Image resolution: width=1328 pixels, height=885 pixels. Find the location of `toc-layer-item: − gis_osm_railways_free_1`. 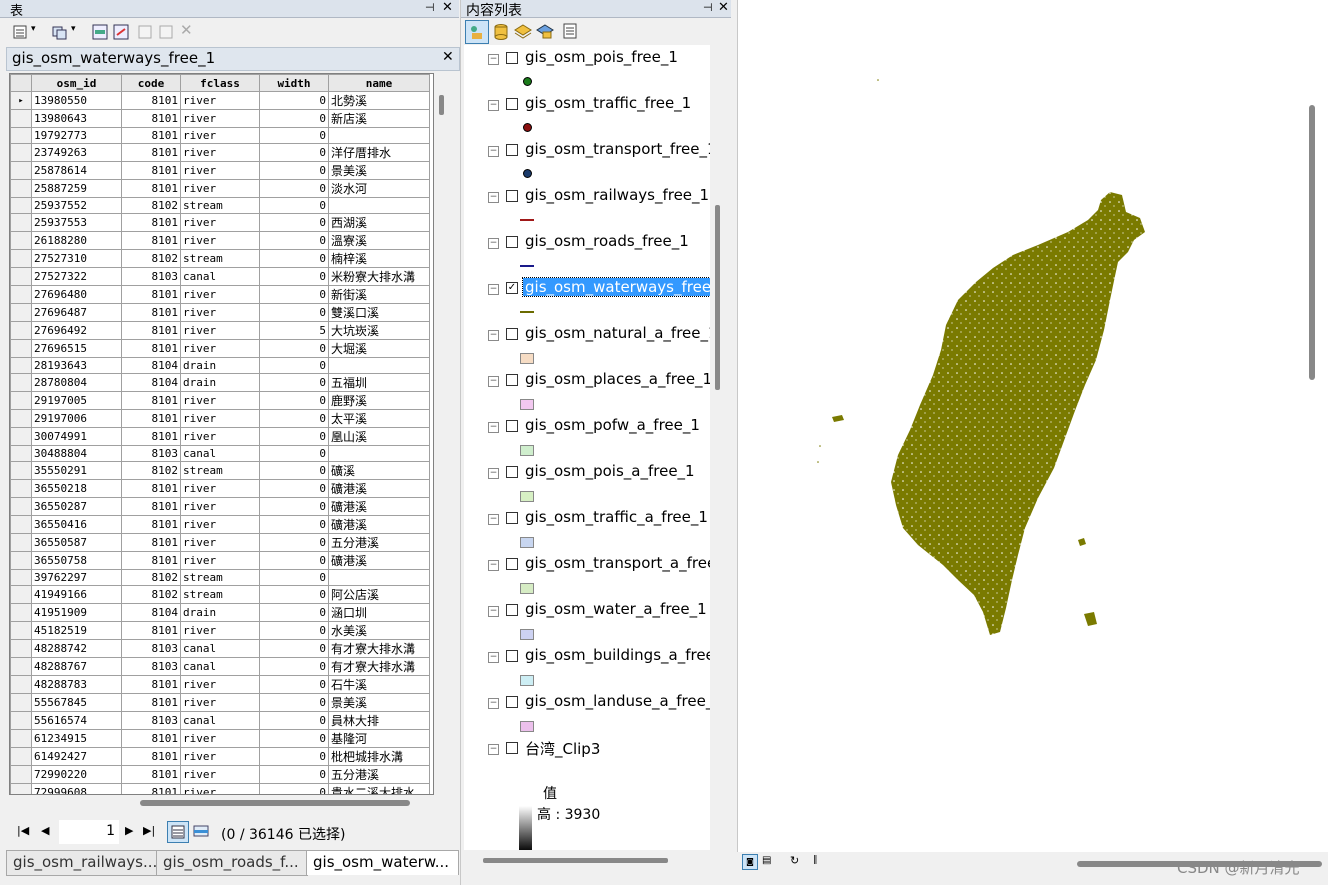

toc-layer-item: − gis_osm_railways_free_1 is located at coordinates (587, 206).